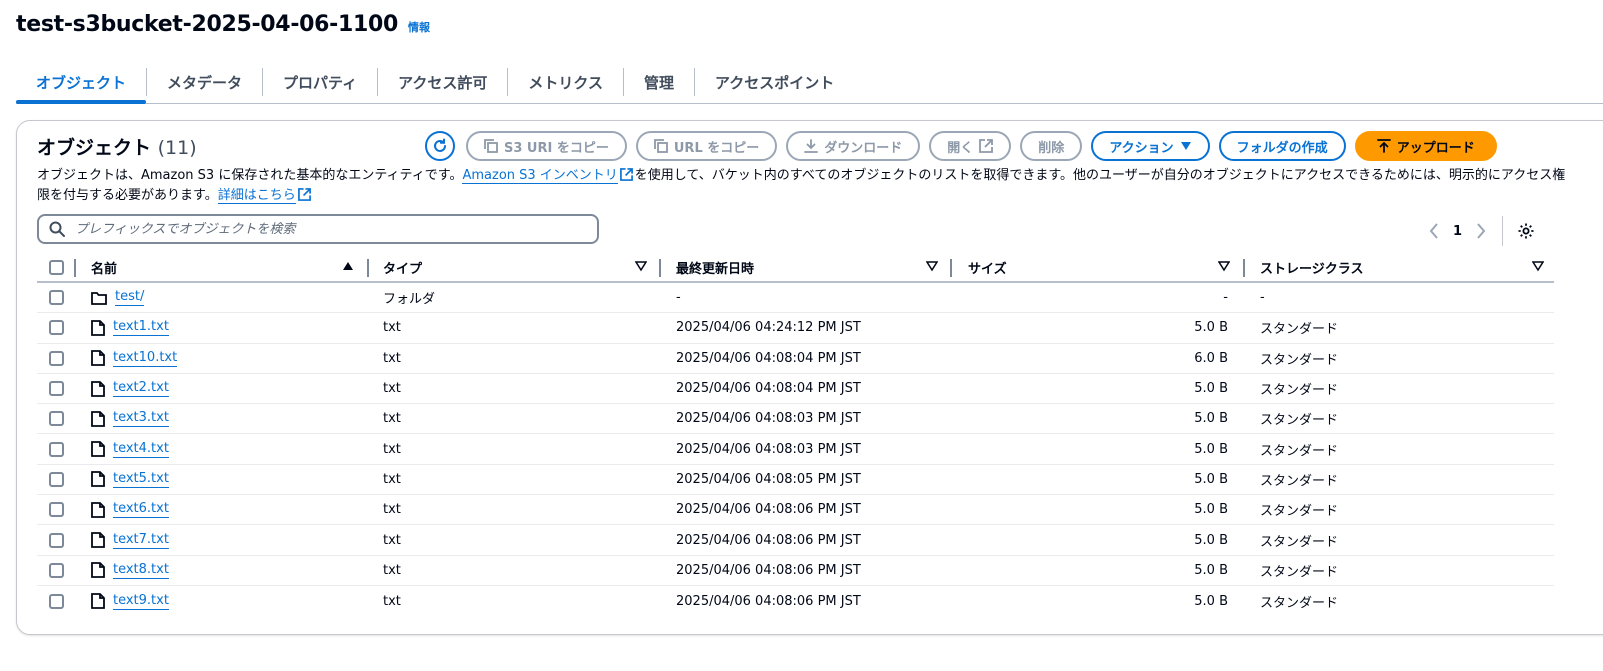  What do you see at coordinates (795, 268) in the screenshot?
I see `table-header: 名前 タイプ 最終更新日時 サイズ ストレージクラス` at bounding box center [795, 268].